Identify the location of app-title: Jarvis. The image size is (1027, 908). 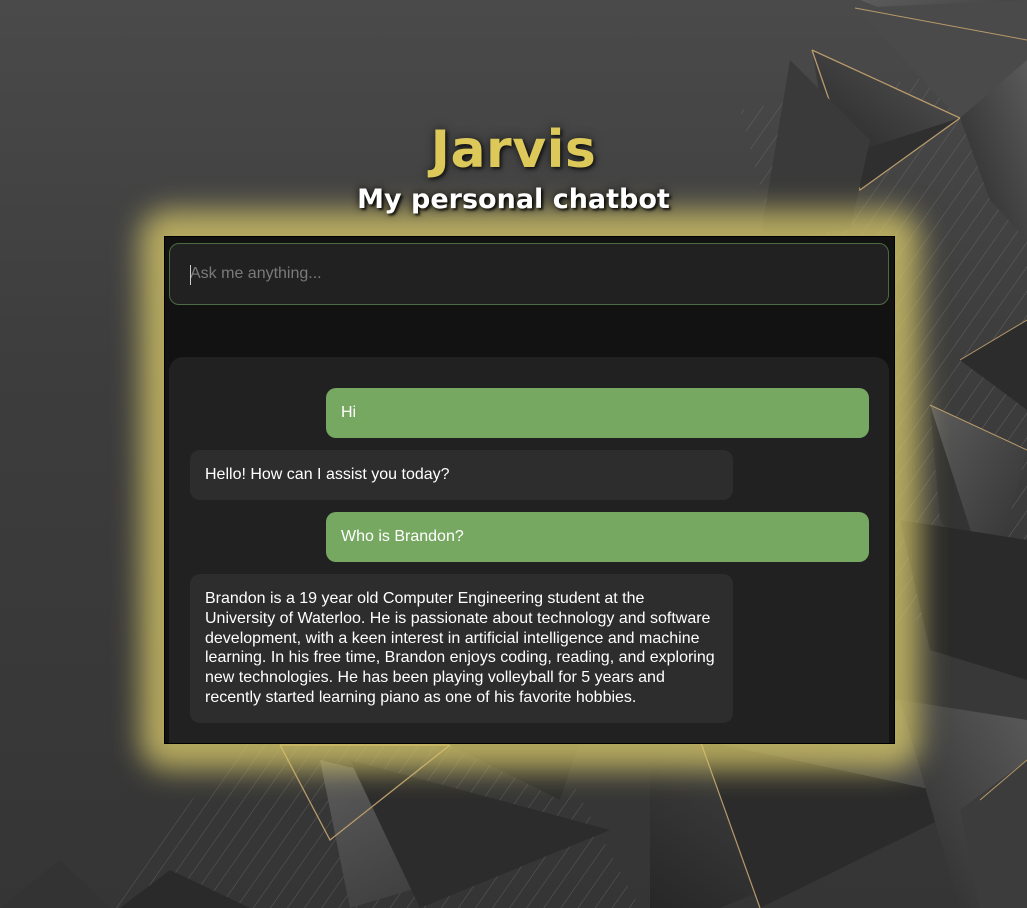
(513, 150).